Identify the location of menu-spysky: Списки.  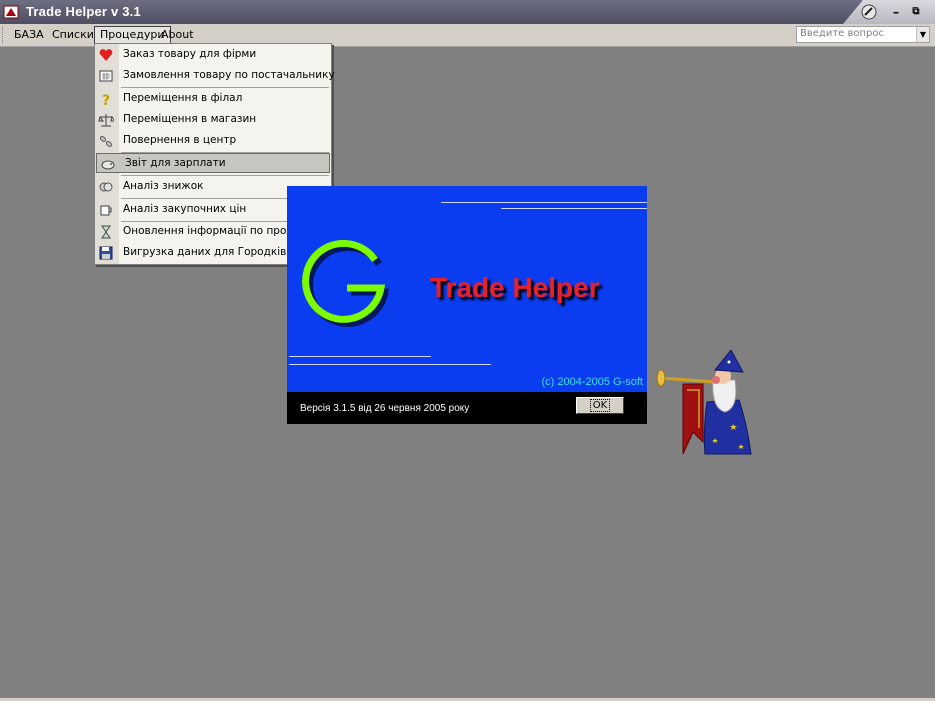
(73, 35).